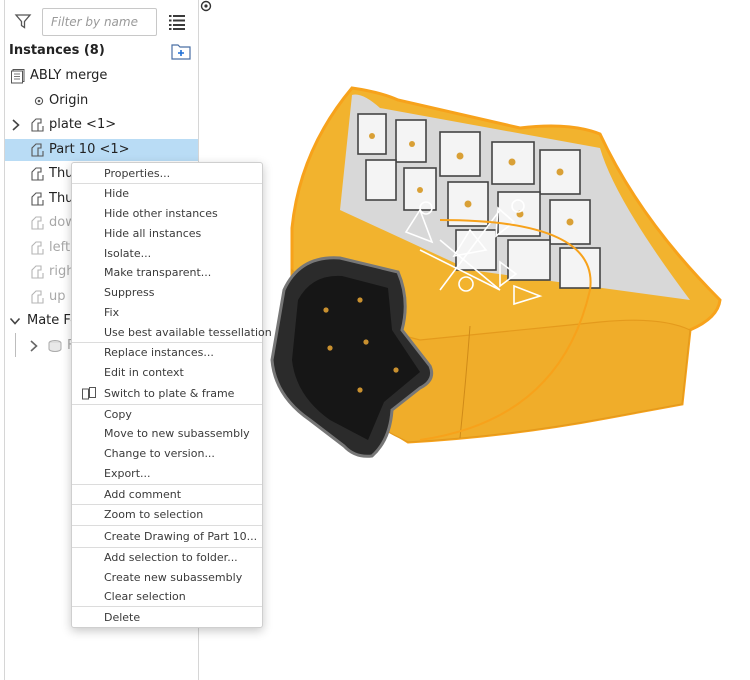  Describe the element at coordinates (172, 332) in the screenshot. I see `menu-item-best-tessellation: Use best available tessellation` at that location.